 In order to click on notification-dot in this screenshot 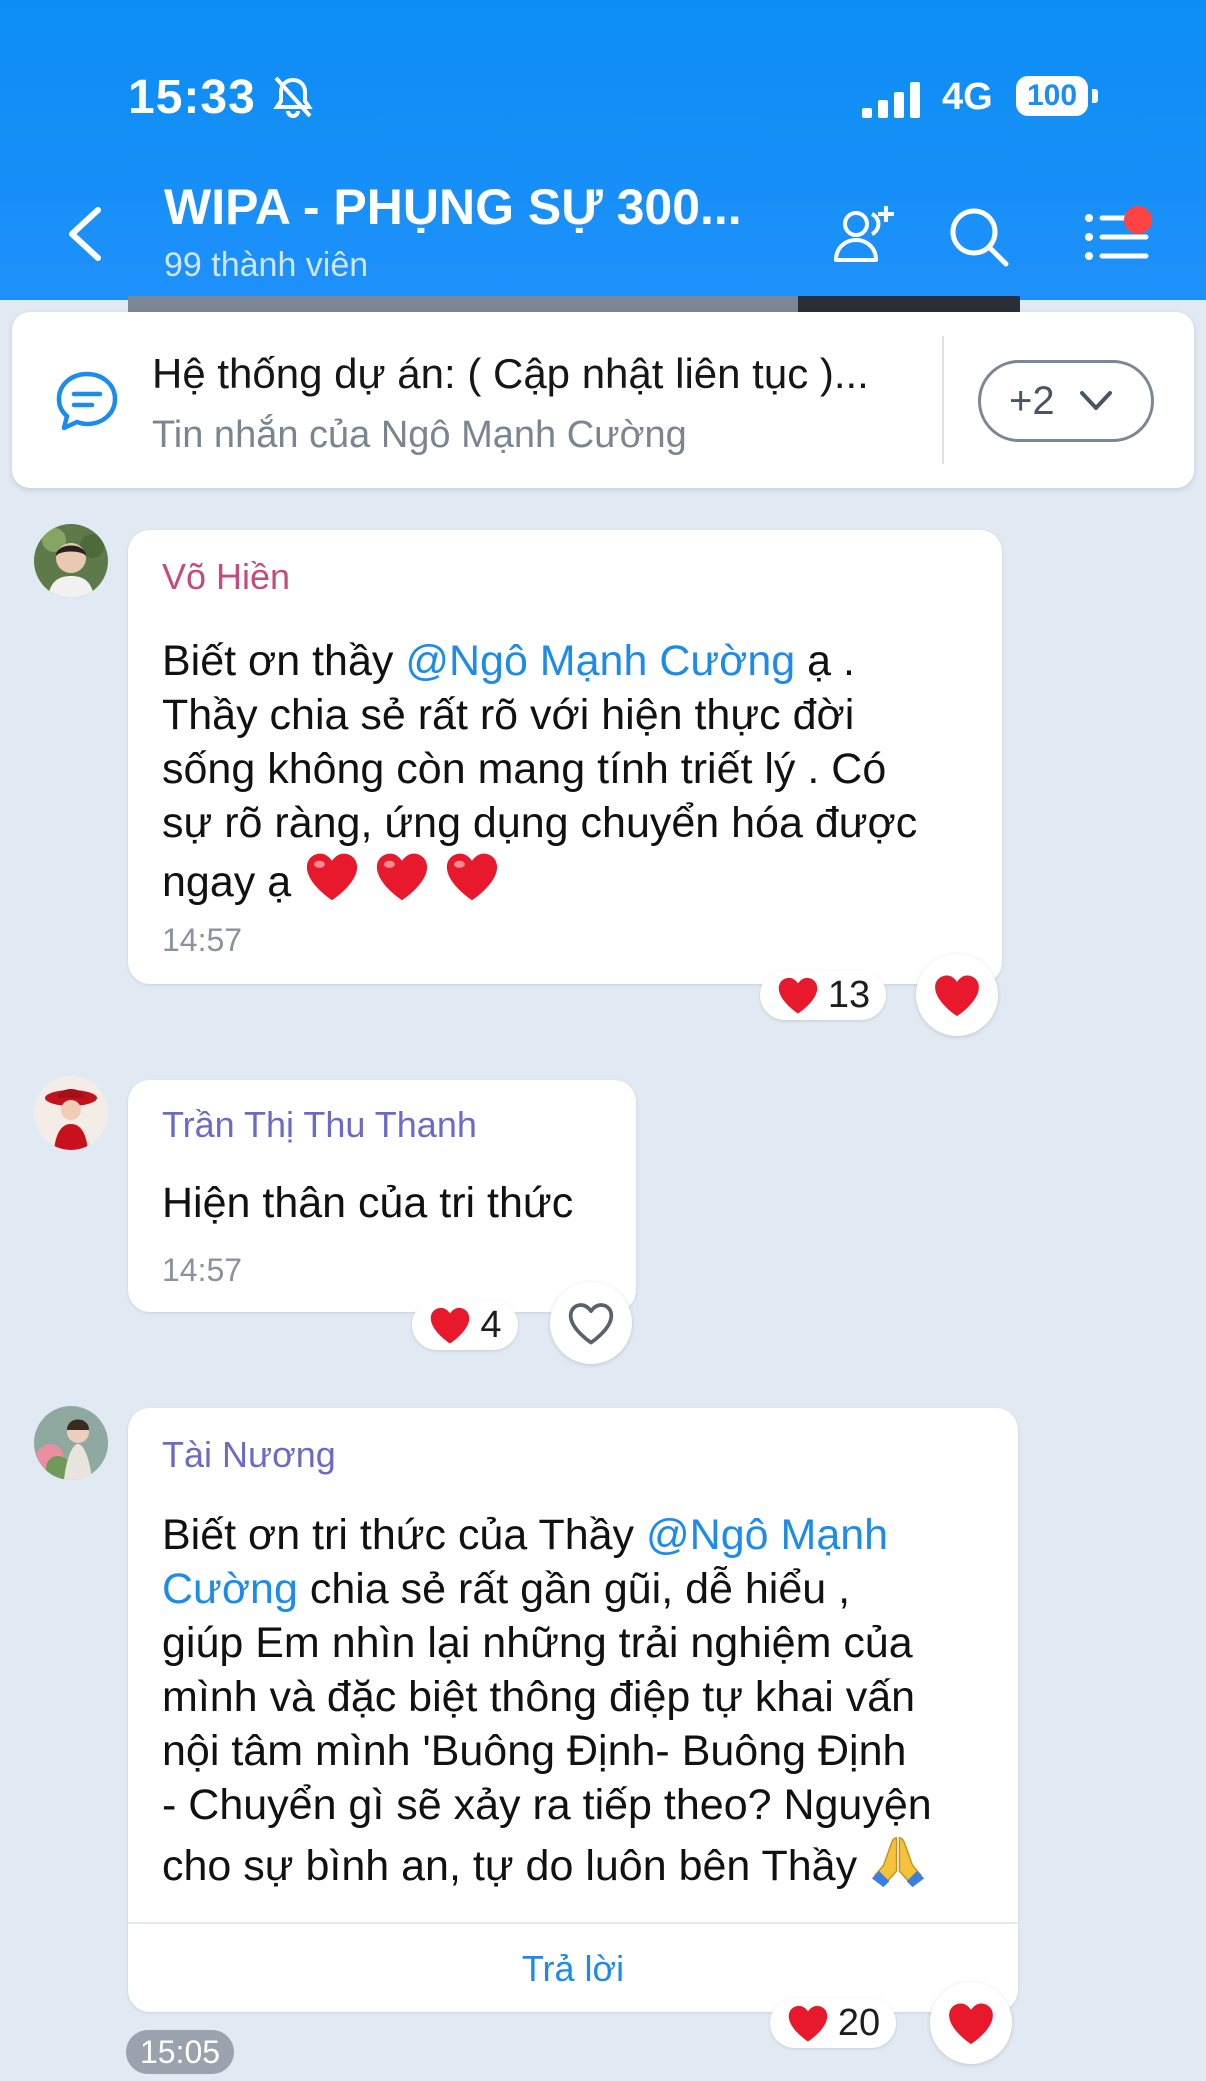, I will do `click(1138, 220)`.